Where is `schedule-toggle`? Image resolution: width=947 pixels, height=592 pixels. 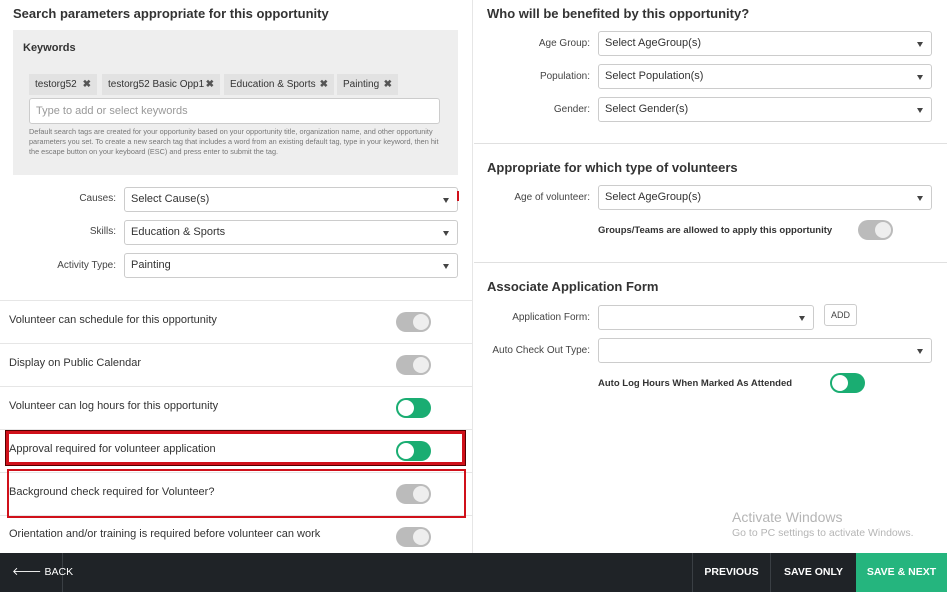 schedule-toggle is located at coordinates (413, 322).